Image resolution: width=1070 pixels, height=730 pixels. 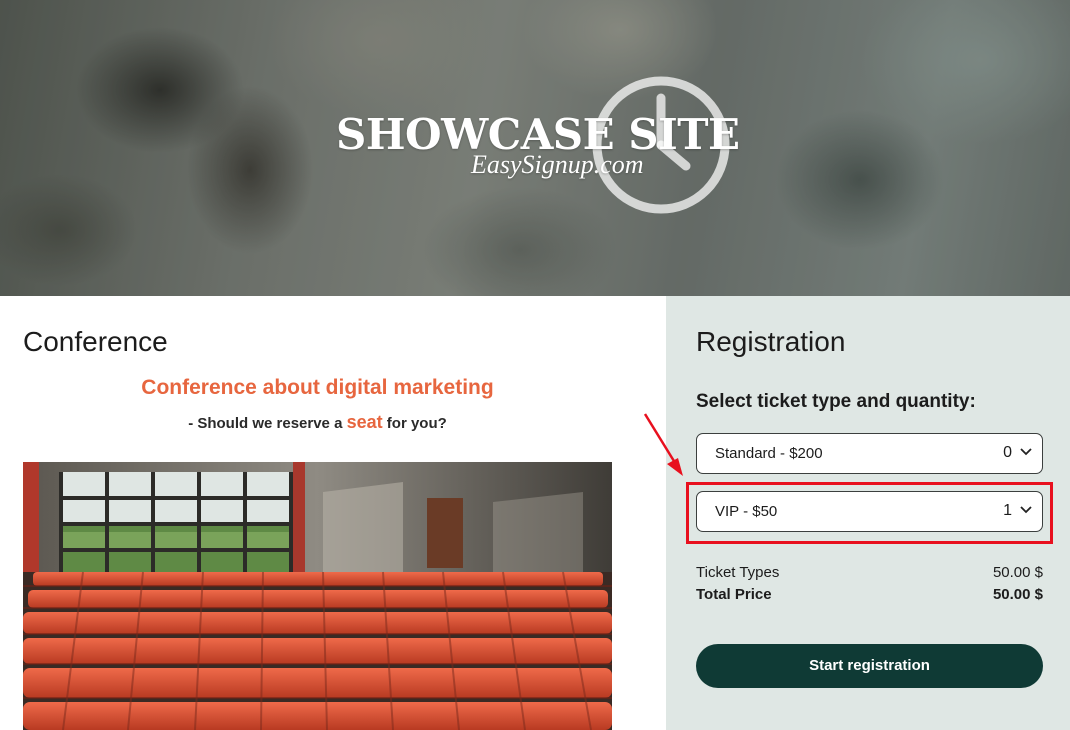 I want to click on start-registration-button: Start registration, so click(x=869, y=666).